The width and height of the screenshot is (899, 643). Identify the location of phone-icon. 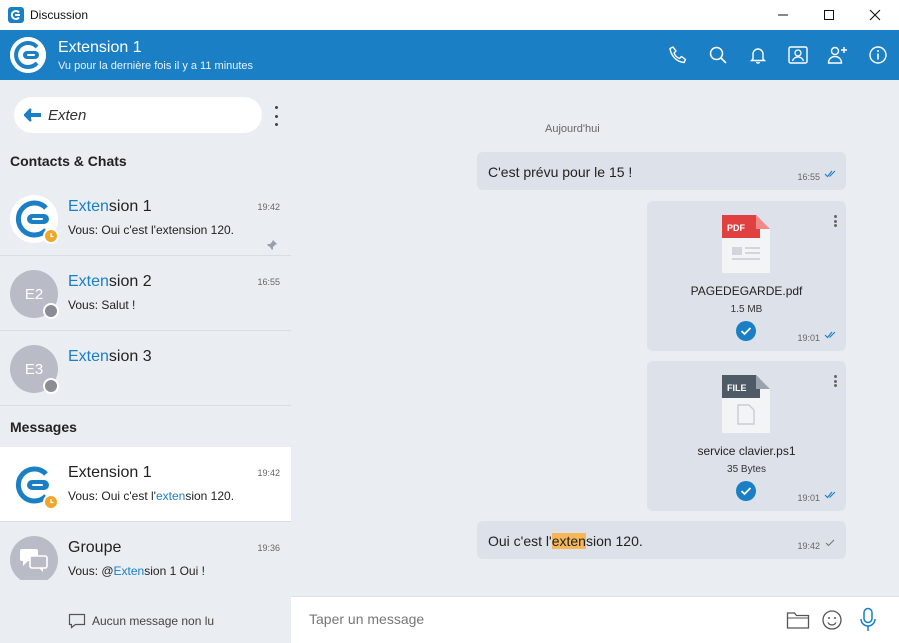
(678, 55).